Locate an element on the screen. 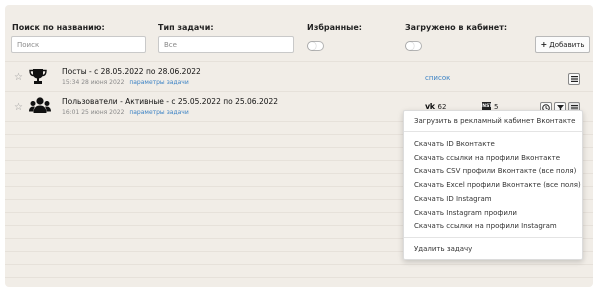  search-label: Поиск по названию: is located at coordinates (58, 27).